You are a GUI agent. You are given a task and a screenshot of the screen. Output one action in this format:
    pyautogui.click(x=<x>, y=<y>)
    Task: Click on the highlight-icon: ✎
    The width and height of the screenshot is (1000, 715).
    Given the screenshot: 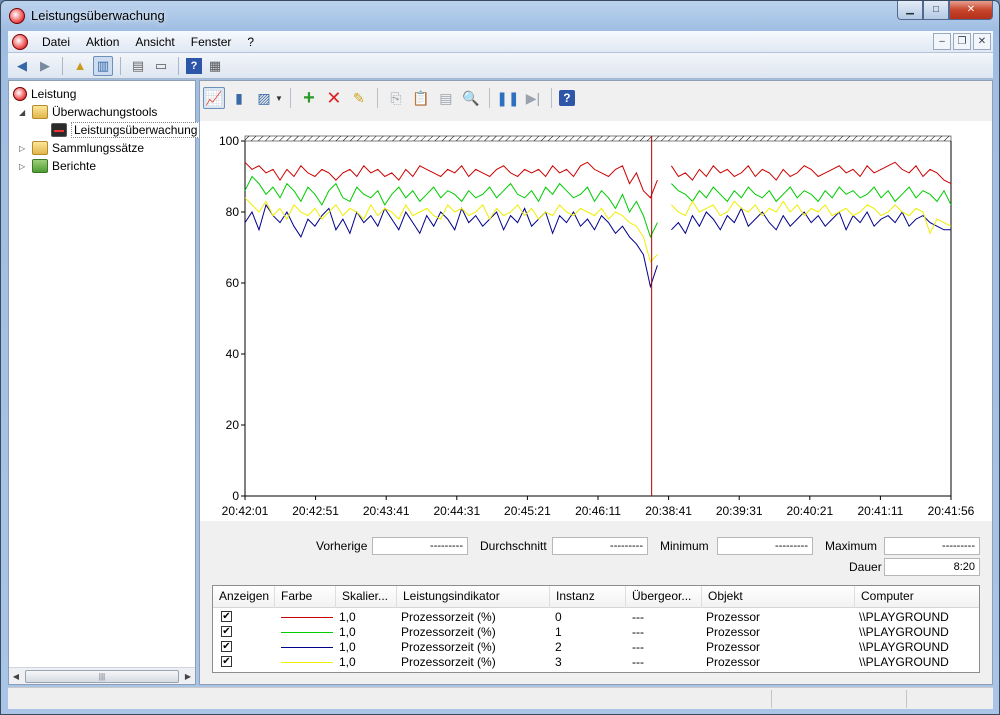 What is the action you would take?
    pyautogui.click(x=359, y=98)
    